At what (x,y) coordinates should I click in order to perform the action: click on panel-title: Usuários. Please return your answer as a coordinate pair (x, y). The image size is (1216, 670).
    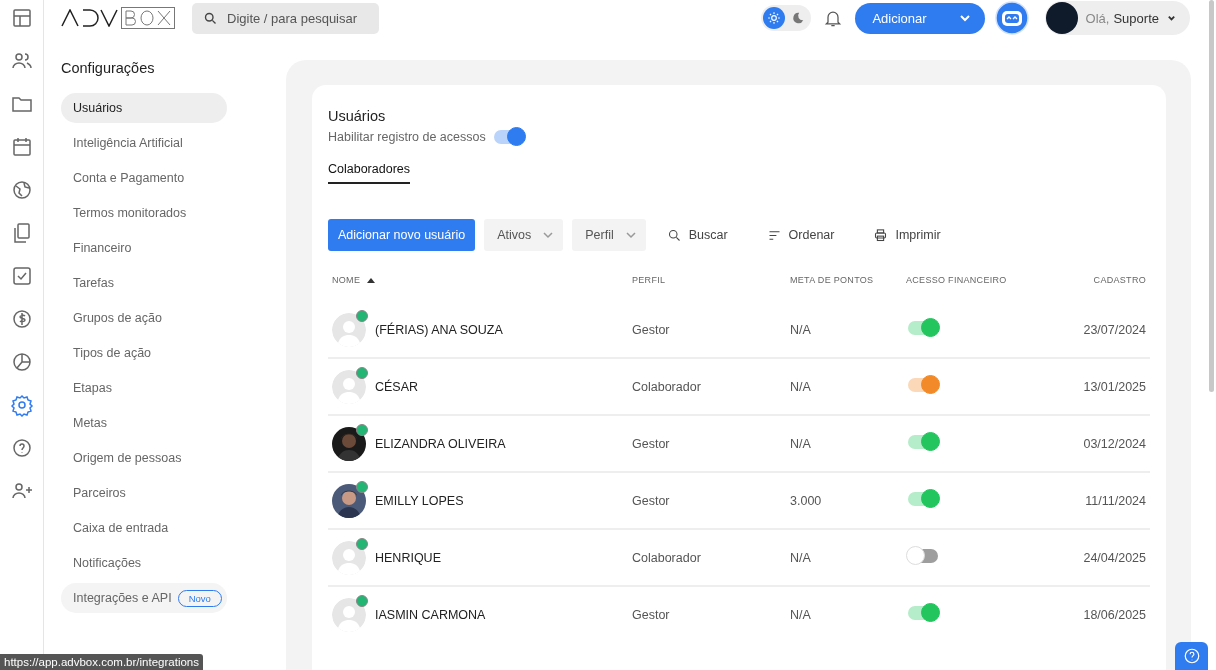
    Looking at the image, I should click on (357, 116).